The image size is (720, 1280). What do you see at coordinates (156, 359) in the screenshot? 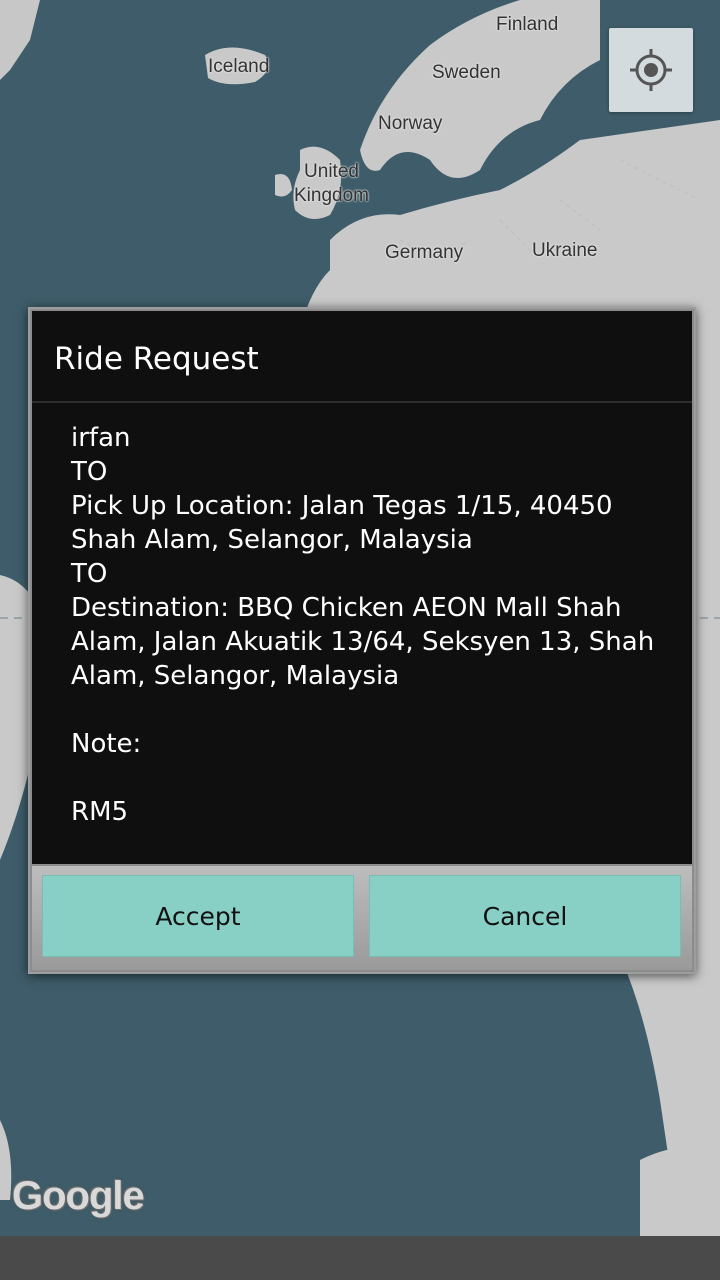
I see `dialog-title: Ride Request` at bounding box center [156, 359].